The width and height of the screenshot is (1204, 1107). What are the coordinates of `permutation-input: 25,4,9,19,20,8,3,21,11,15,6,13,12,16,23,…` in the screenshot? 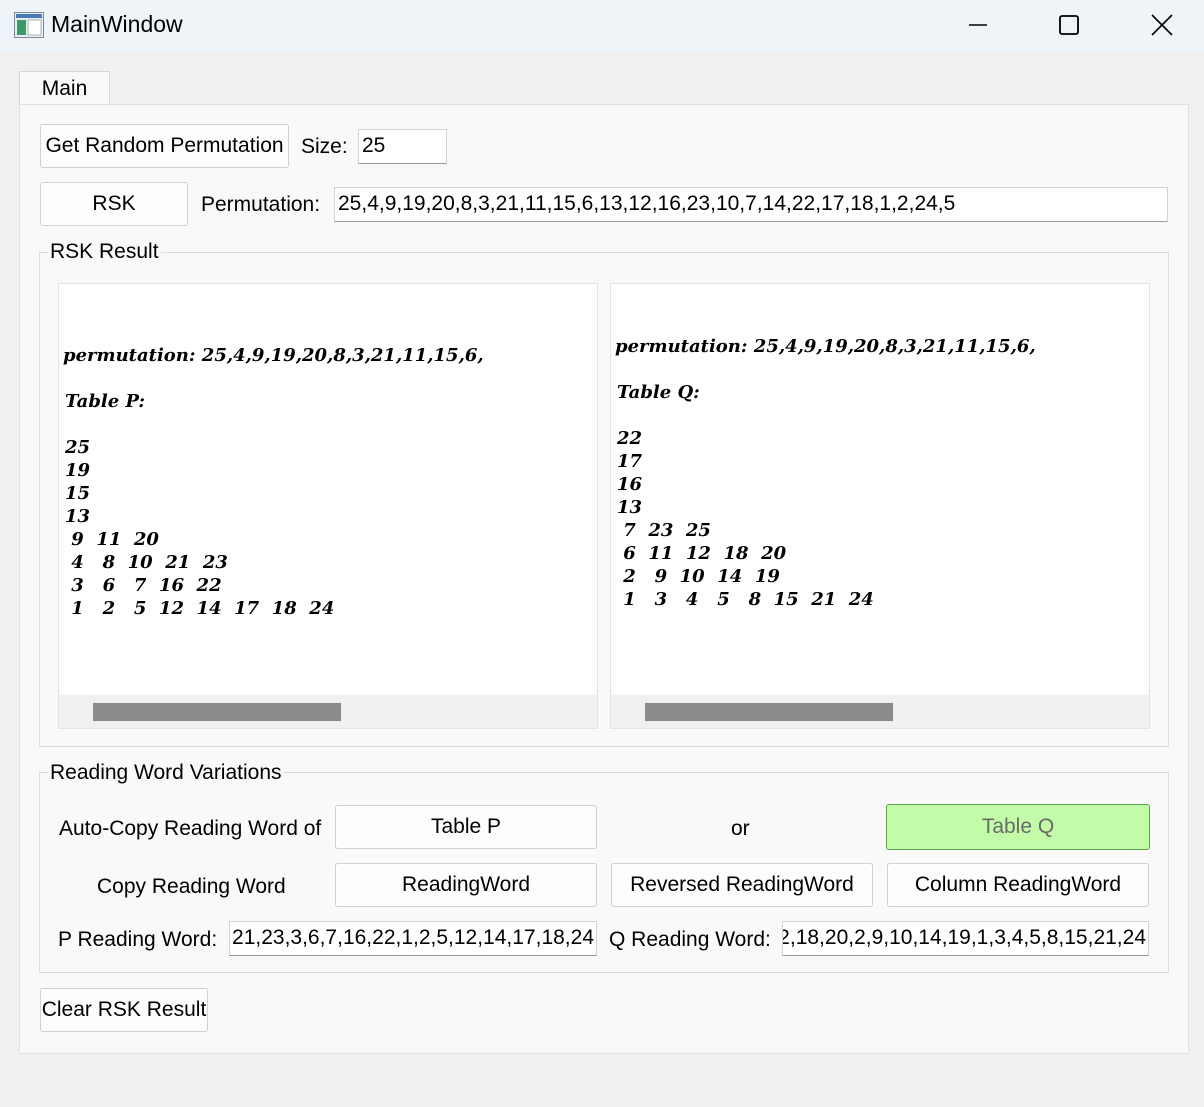 It's located at (751, 204).